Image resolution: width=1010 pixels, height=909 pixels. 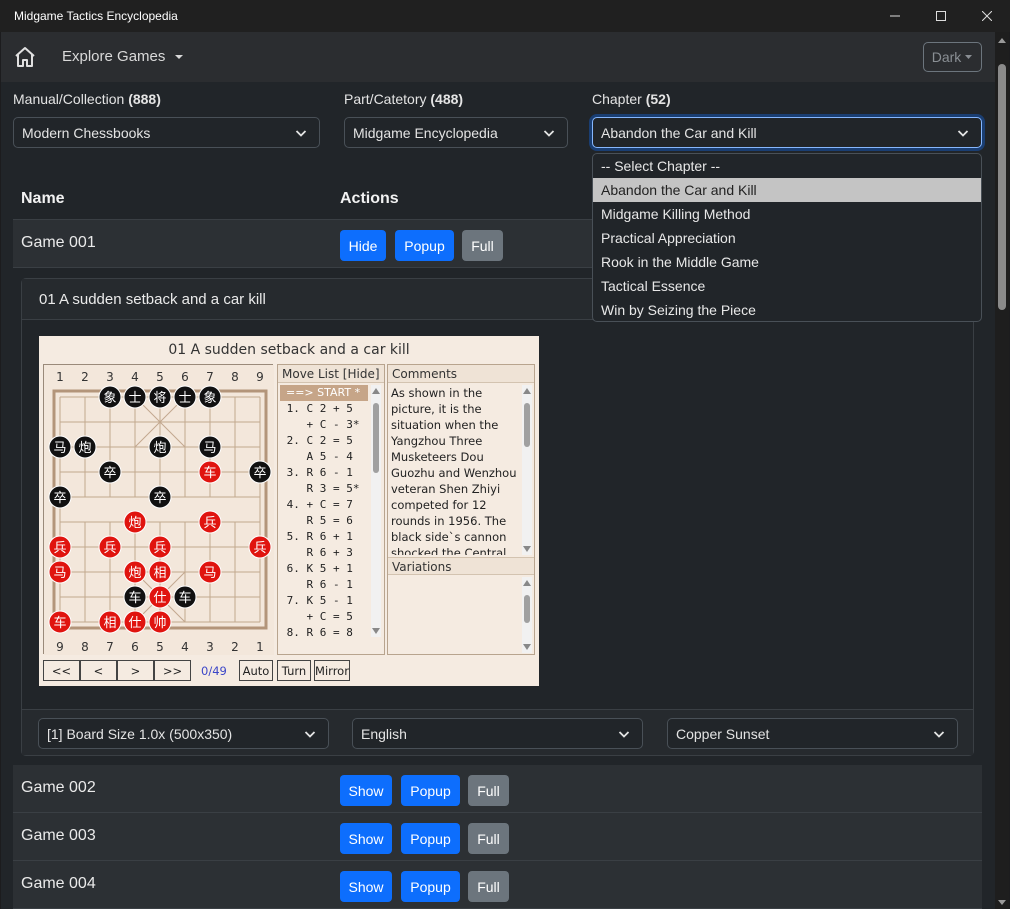 I want to click on home-icon, so click(x=25, y=57).